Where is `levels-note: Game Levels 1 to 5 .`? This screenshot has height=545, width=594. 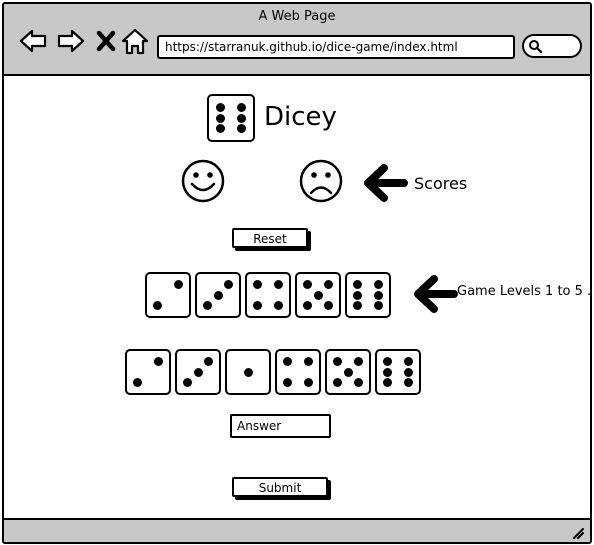
levels-note: Game Levels 1 to 5 . is located at coordinates (524, 291).